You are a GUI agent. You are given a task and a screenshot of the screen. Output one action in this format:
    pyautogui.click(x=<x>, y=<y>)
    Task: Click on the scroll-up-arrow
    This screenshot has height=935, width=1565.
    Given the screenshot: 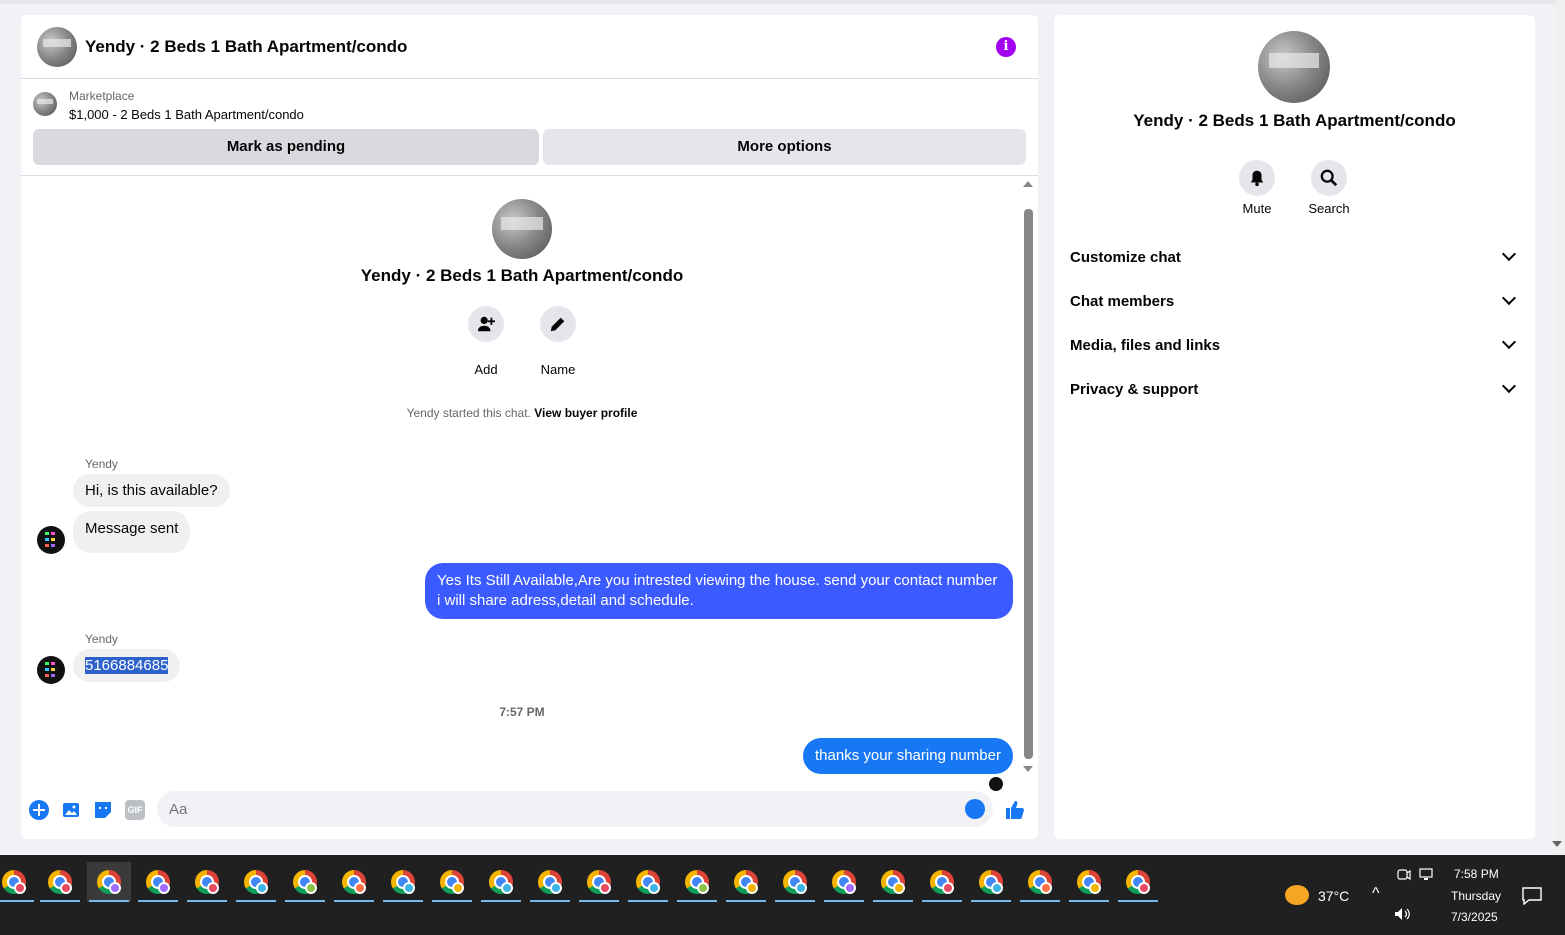 What is the action you would take?
    pyautogui.click(x=1028, y=184)
    